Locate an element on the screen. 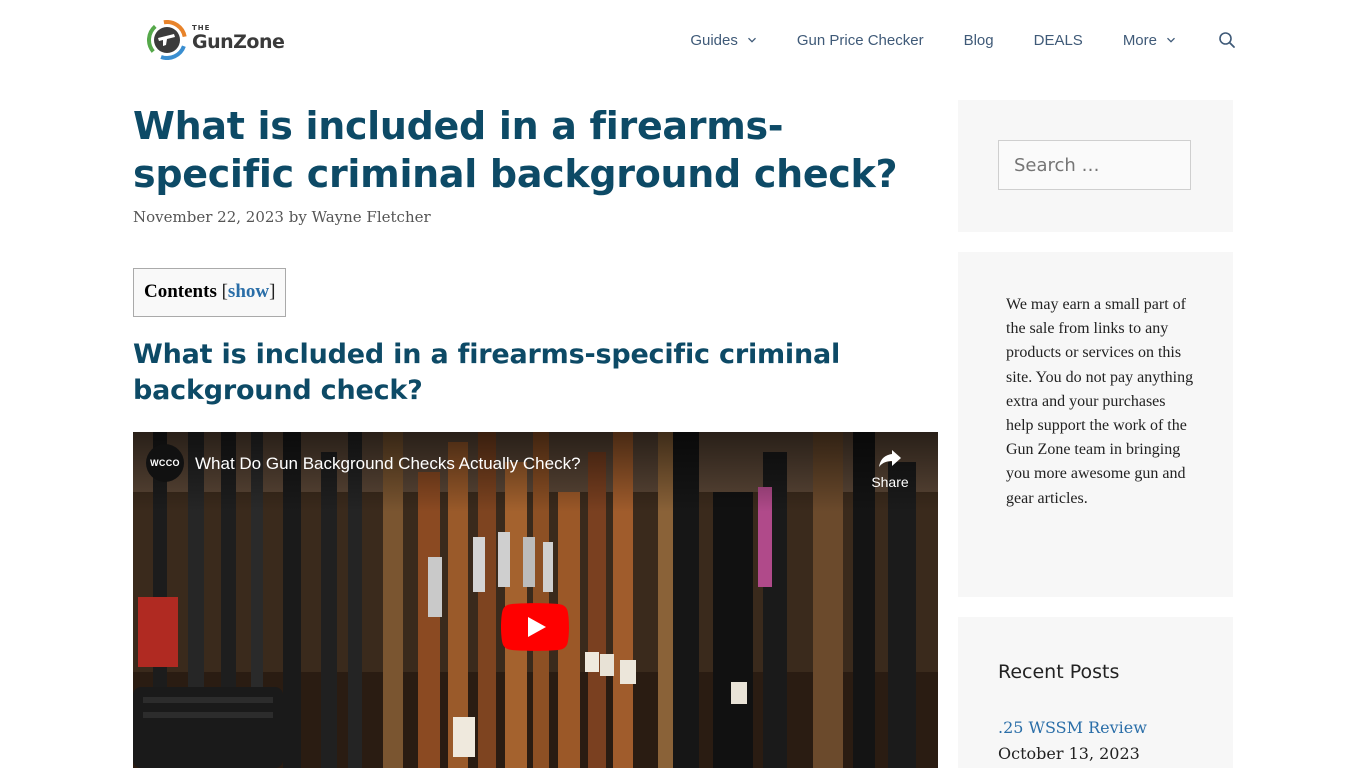 This screenshot has width=1366, height=768. toc-show-toggle: show is located at coordinates (248, 291).